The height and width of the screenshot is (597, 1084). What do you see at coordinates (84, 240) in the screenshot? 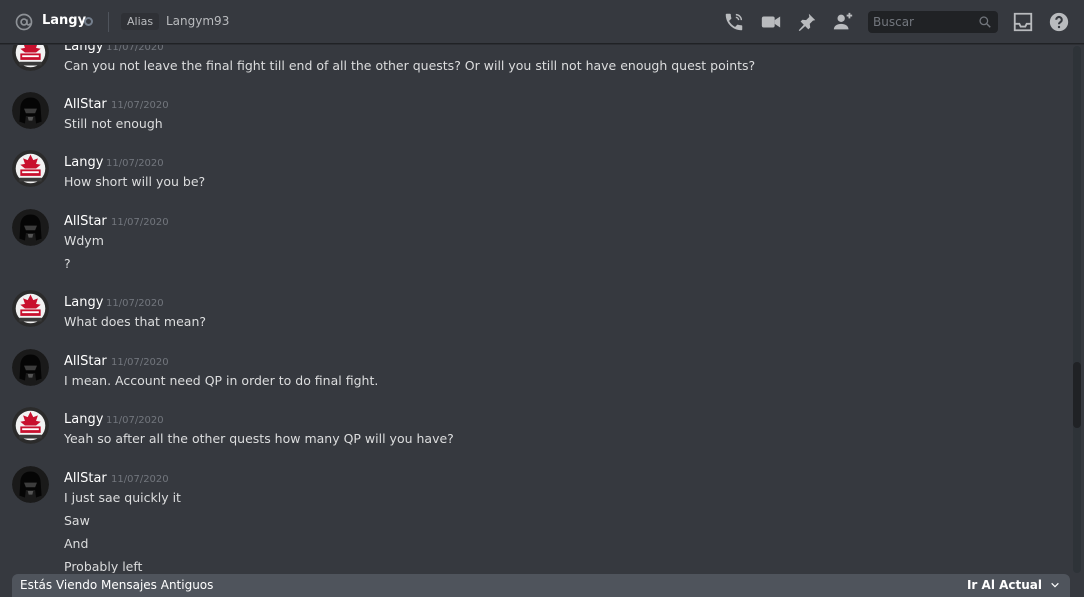
I see `message-text: Wdym` at bounding box center [84, 240].